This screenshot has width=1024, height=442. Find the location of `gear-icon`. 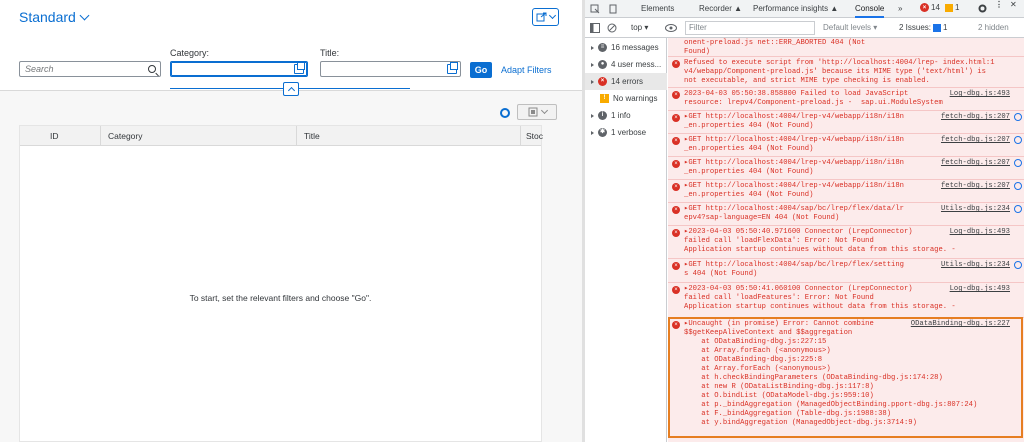

gear-icon is located at coordinates (982, 8).